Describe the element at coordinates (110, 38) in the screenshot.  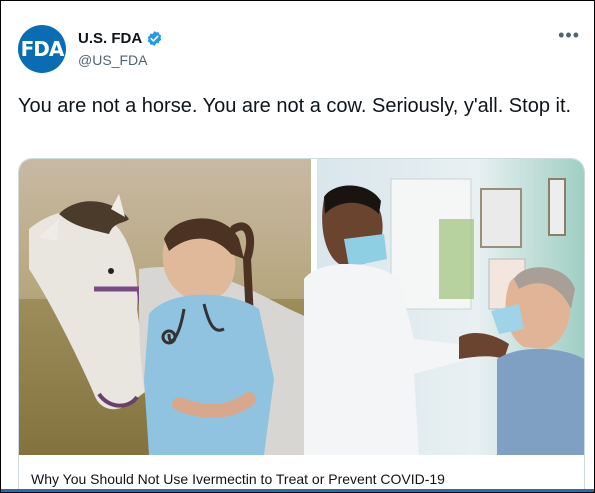
I see `display-name: U.S. FDA` at that location.